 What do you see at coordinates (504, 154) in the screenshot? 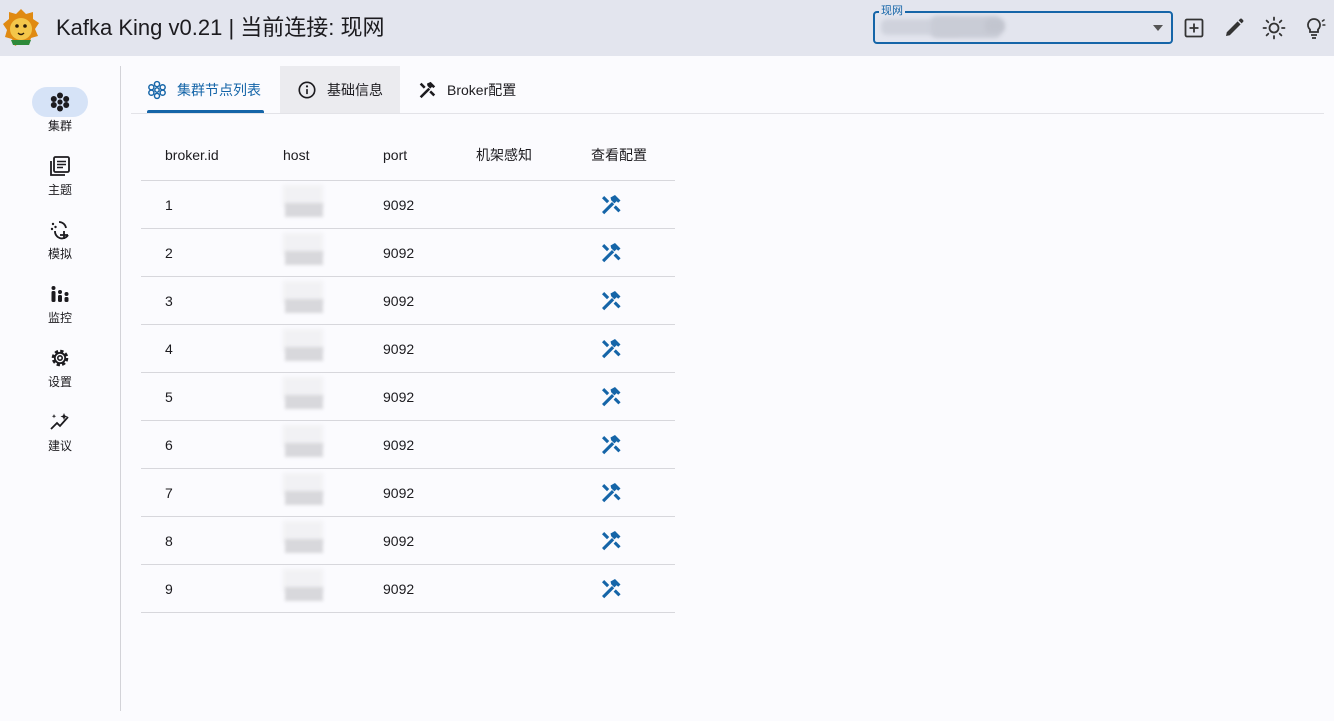
I see `column-header-rack-awareness: 机架感知` at bounding box center [504, 154].